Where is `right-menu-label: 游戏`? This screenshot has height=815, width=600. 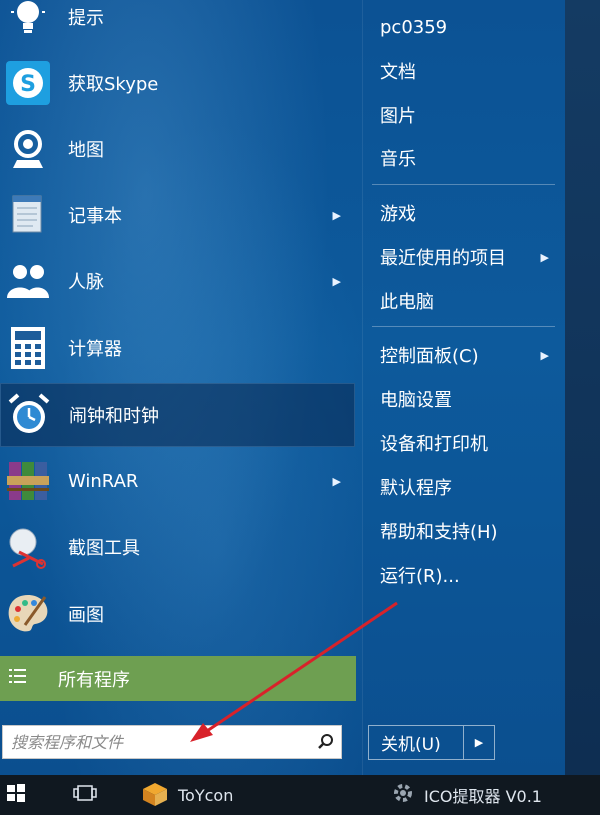
right-menu-label: 游戏 is located at coordinates (398, 214).